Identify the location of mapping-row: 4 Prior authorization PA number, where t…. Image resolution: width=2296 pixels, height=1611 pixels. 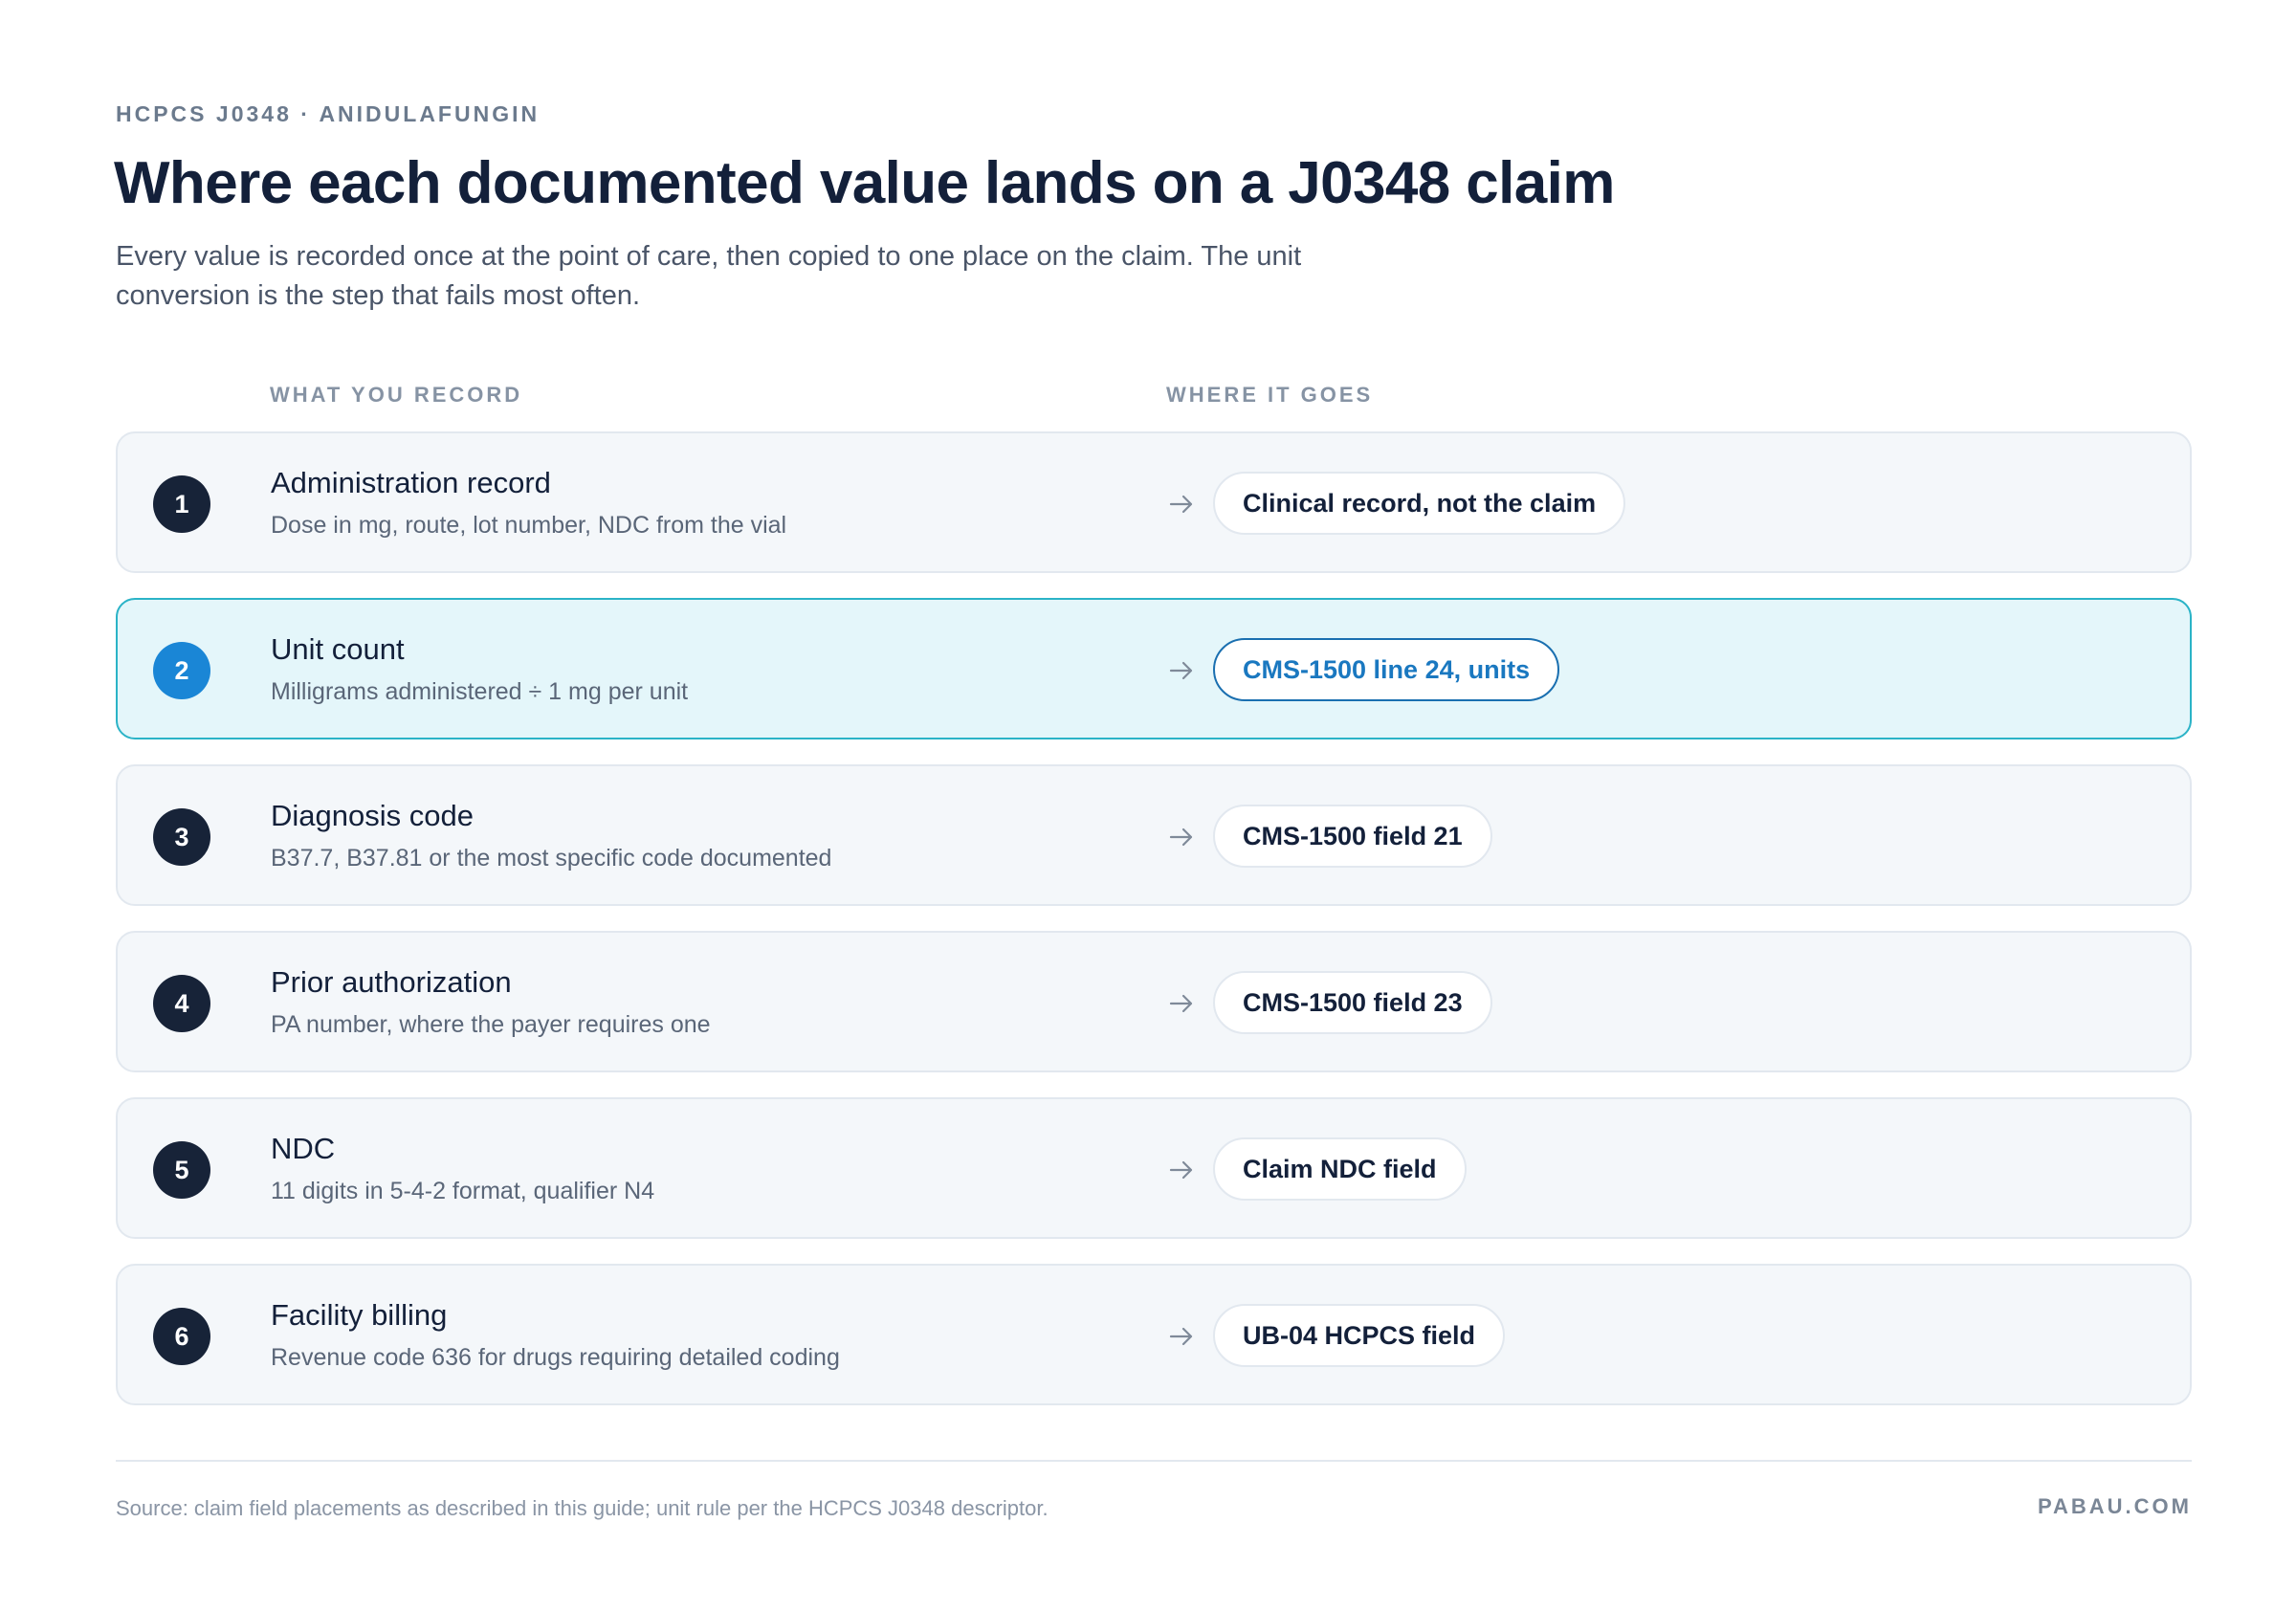
(1154, 1001).